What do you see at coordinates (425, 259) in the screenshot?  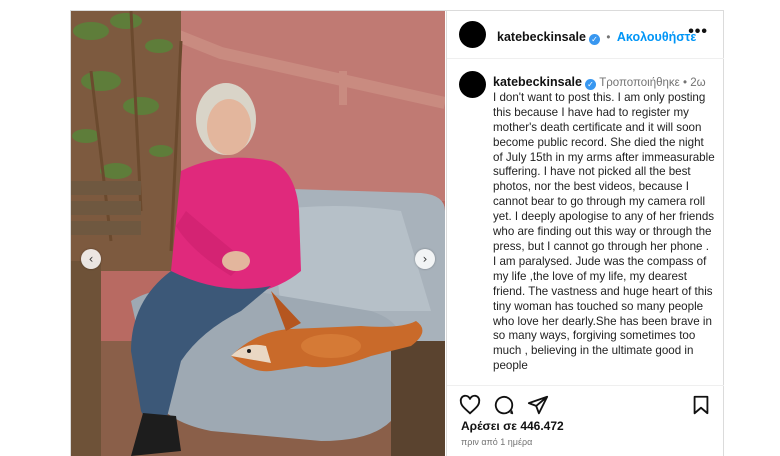 I see `next-photo-button: ›` at bounding box center [425, 259].